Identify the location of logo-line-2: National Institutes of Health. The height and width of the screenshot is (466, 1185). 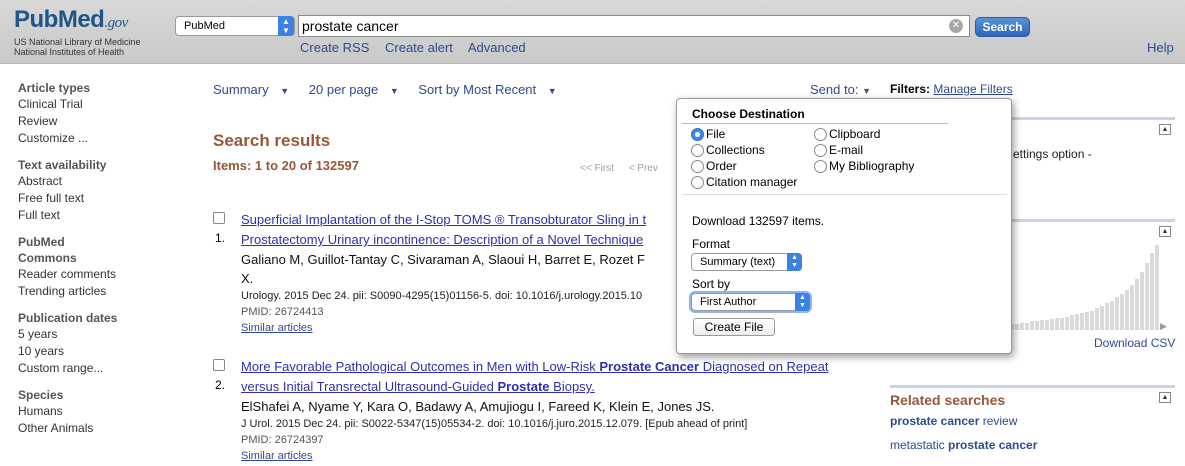
(69, 52).